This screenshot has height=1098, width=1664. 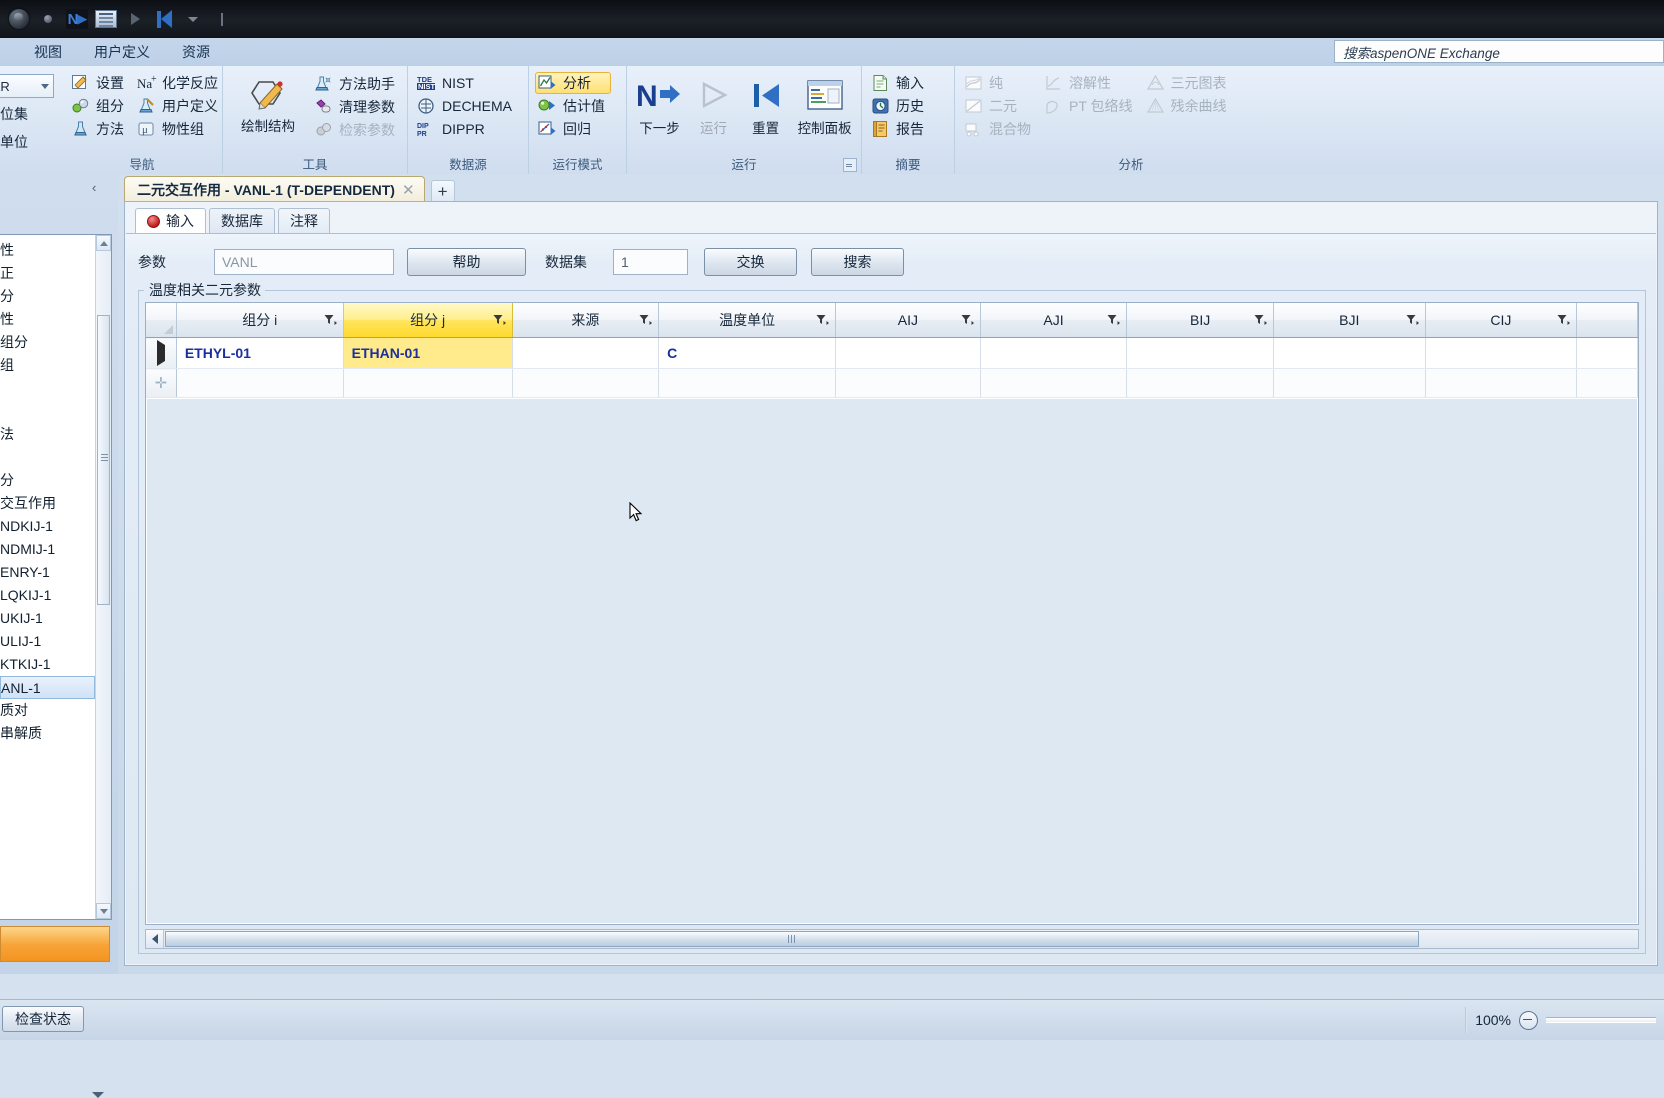 What do you see at coordinates (899, 106) in the screenshot?
I see `ribbon-history-button: 历史` at bounding box center [899, 106].